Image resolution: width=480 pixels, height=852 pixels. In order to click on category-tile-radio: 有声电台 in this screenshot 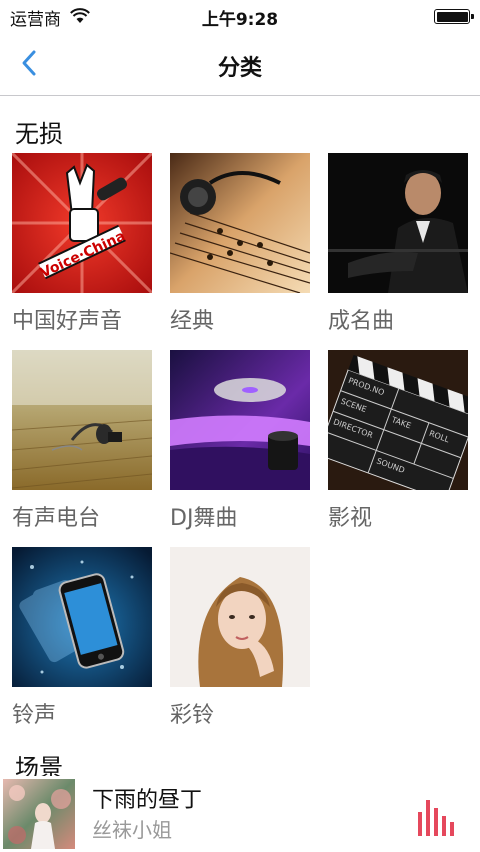, I will do `click(82, 441)`.